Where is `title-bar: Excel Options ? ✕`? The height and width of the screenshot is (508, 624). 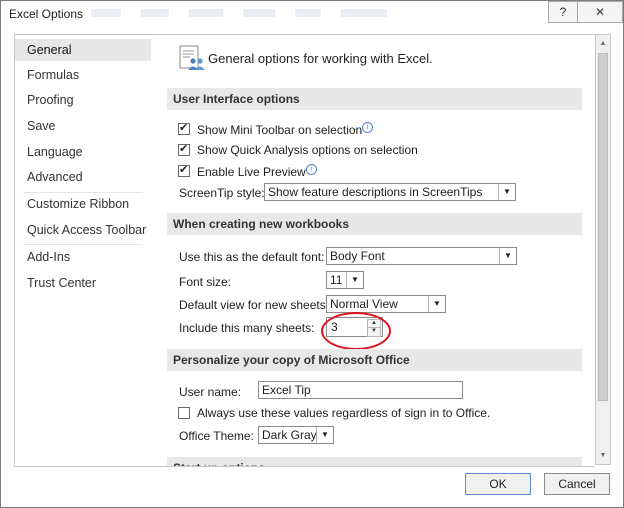
title-bar: Excel Options ? ✕ is located at coordinates (312, 14).